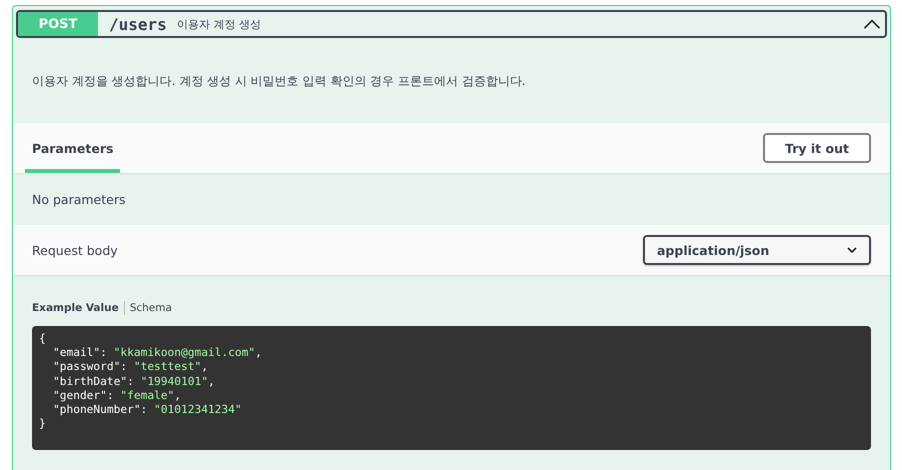  I want to click on example-tab: Schema, so click(153, 308).